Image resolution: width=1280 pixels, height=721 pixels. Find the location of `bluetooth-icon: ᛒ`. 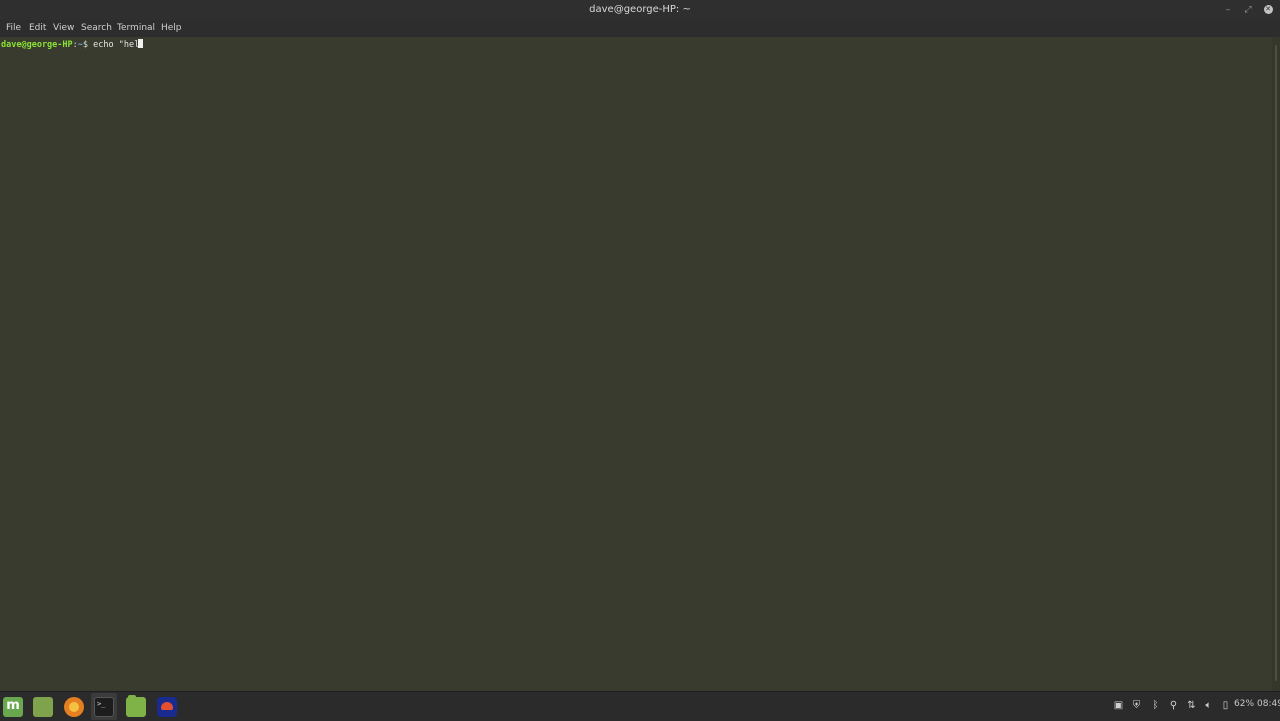

bluetooth-icon: ᛒ is located at coordinates (1155, 705).